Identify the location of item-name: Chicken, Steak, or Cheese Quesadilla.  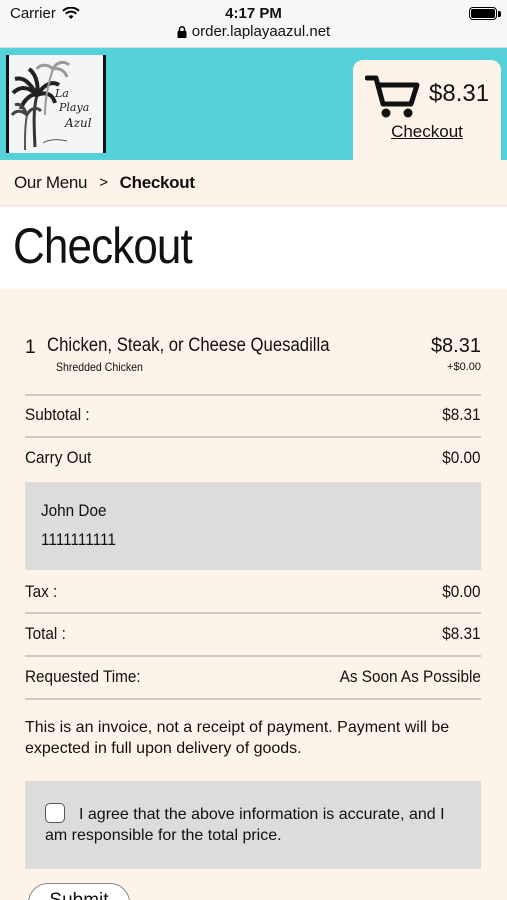
(188, 345).